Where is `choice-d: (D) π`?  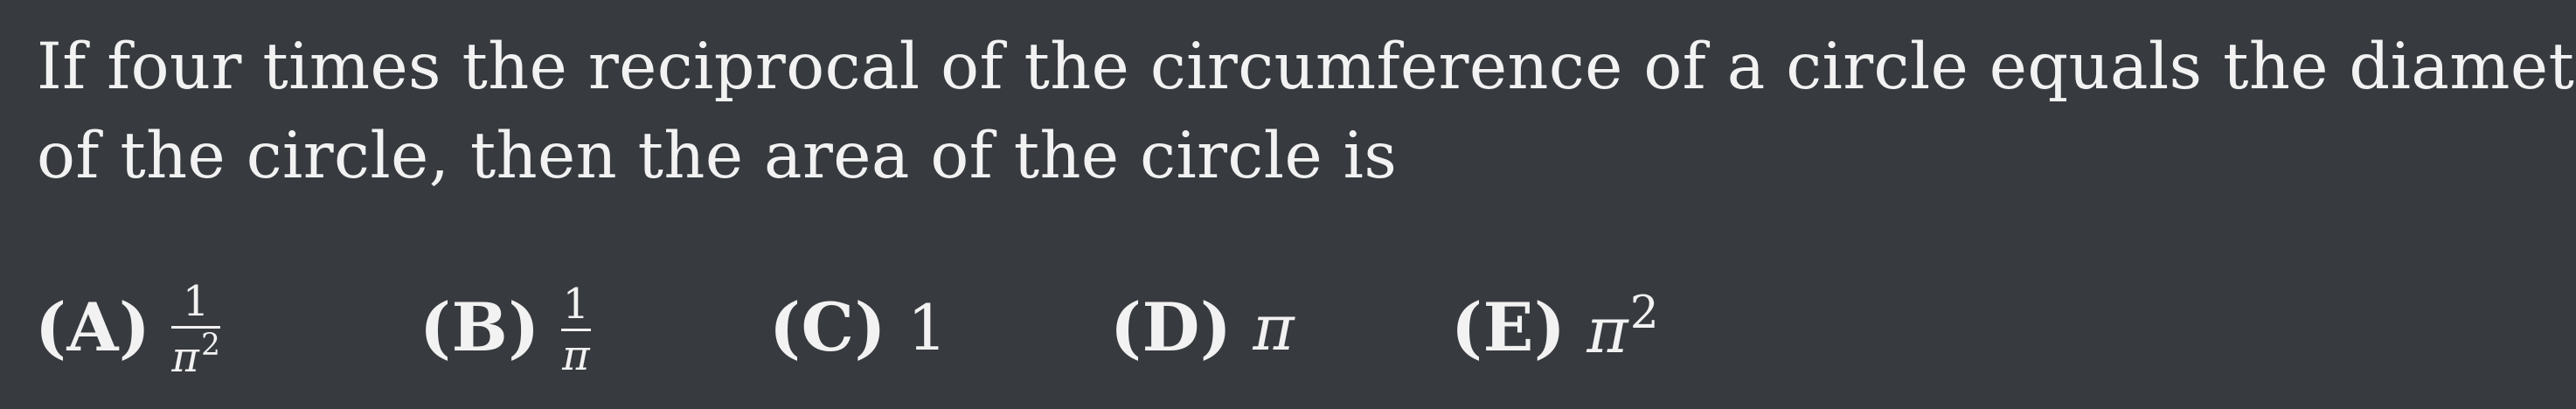 choice-d: (D) π is located at coordinates (1202, 327).